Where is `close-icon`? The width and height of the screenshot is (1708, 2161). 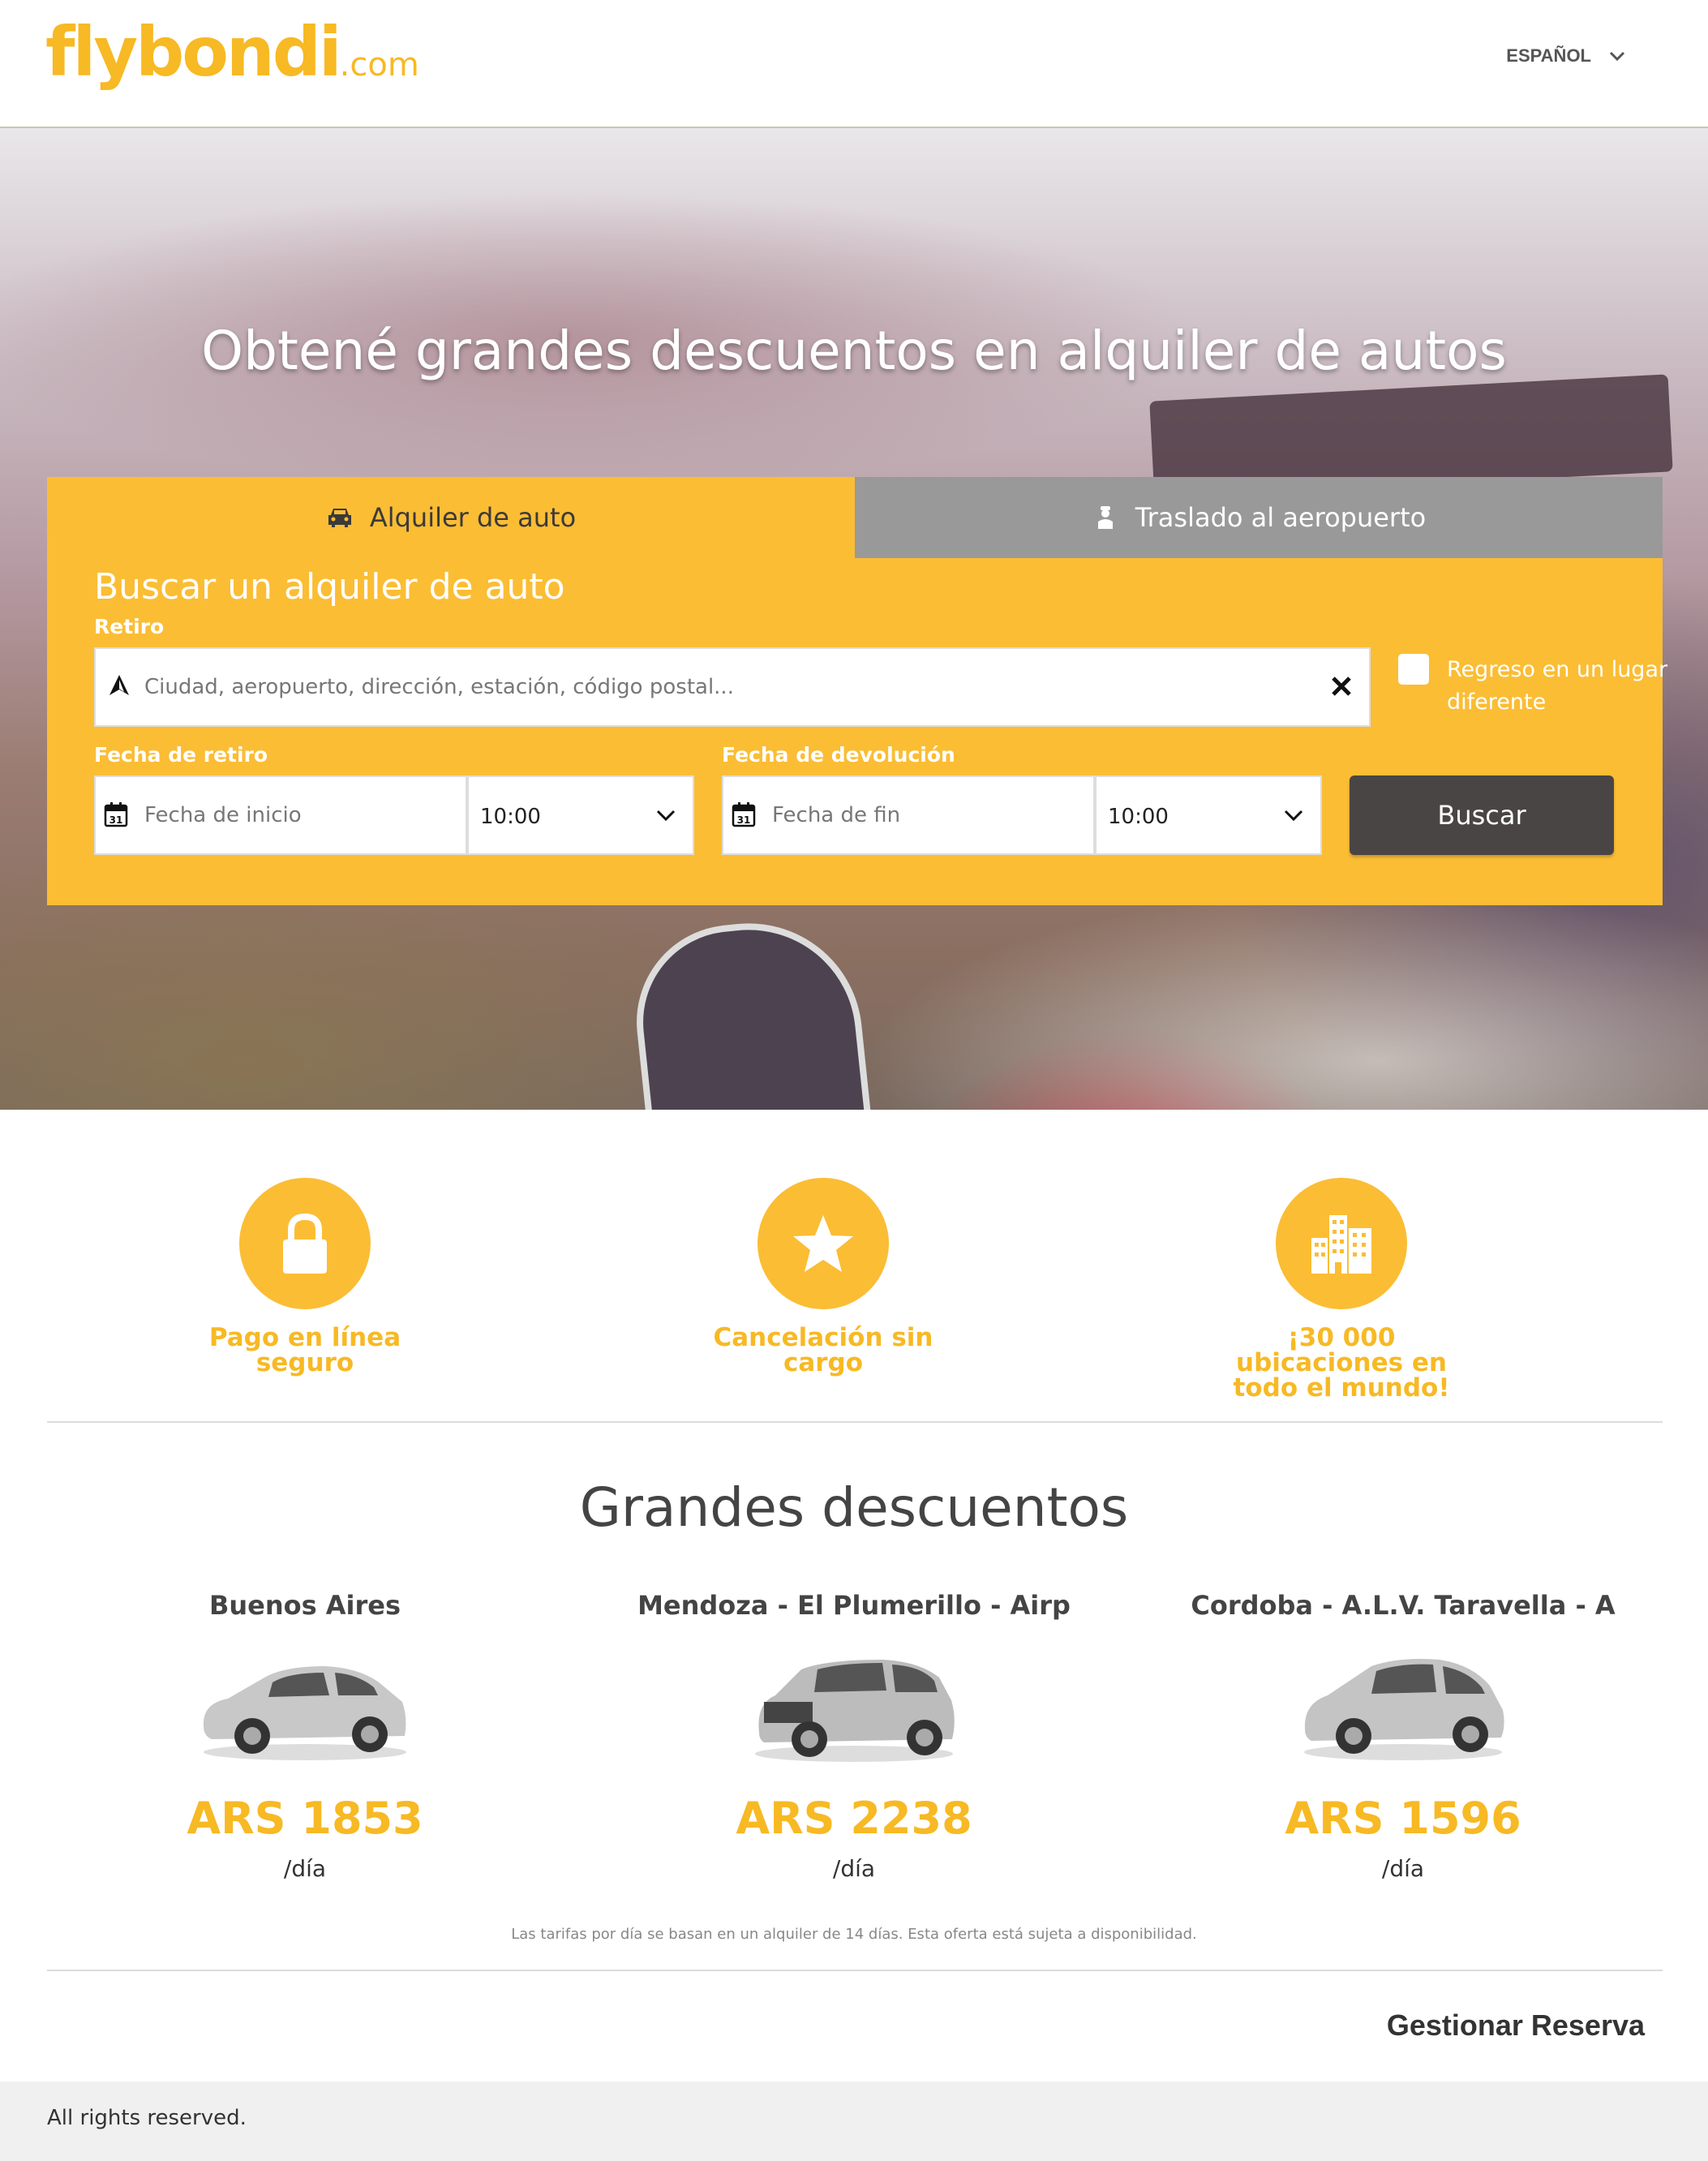
close-icon is located at coordinates (1341, 686).